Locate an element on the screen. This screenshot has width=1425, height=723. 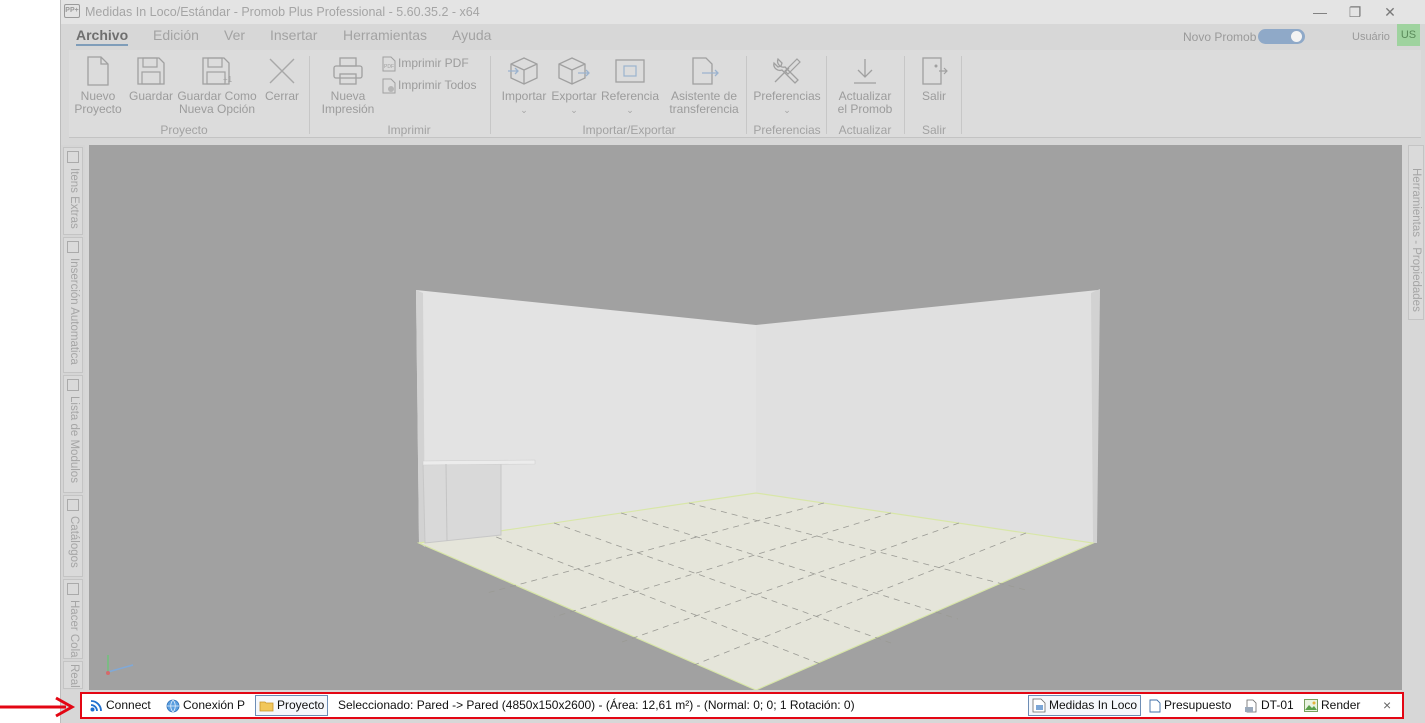
printer-doc-icon is located at coordinates (1251, 706).